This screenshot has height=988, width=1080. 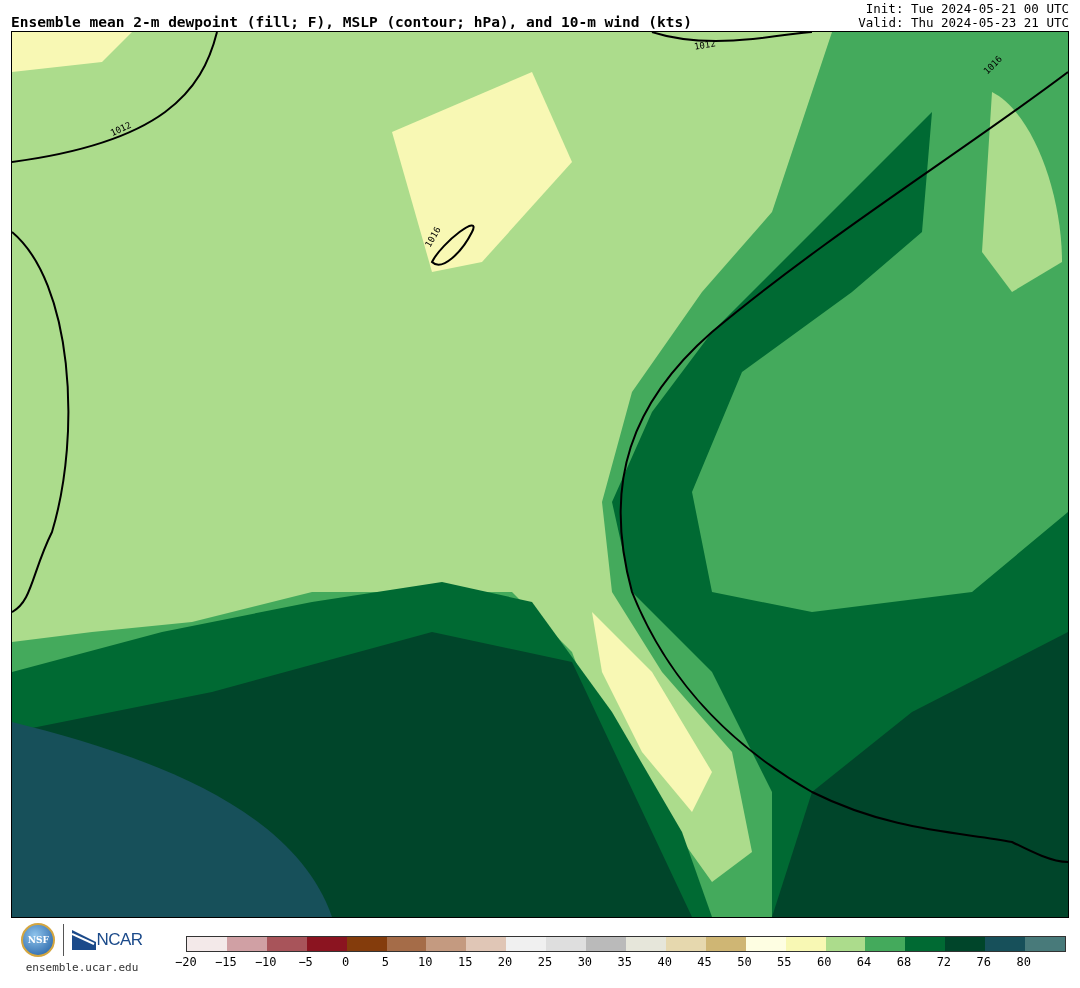 What do you see at coordinates (38, 940) in the screenshot?
I see `logo-text: NSF` at bounding box center [38, 940].